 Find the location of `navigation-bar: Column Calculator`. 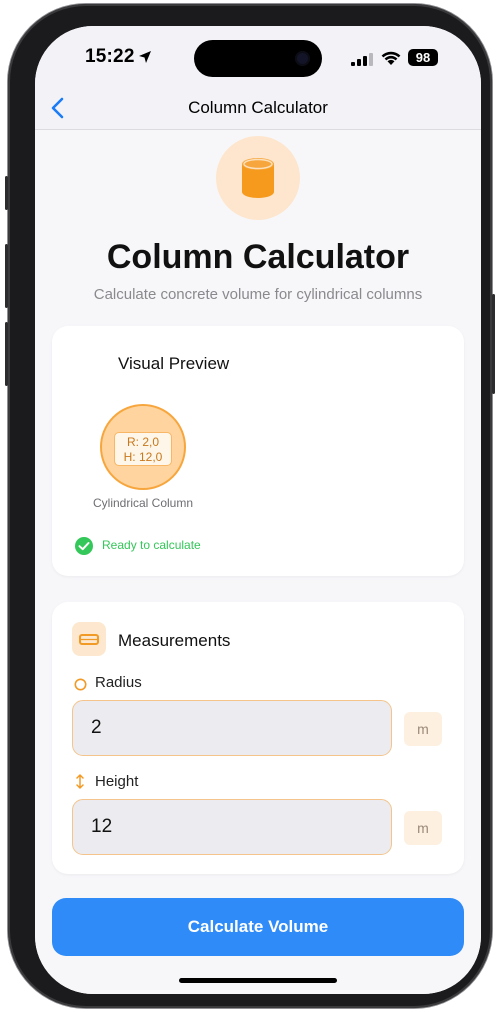

navigation-bar: Column Calculator is located at coordinates (258, 108).